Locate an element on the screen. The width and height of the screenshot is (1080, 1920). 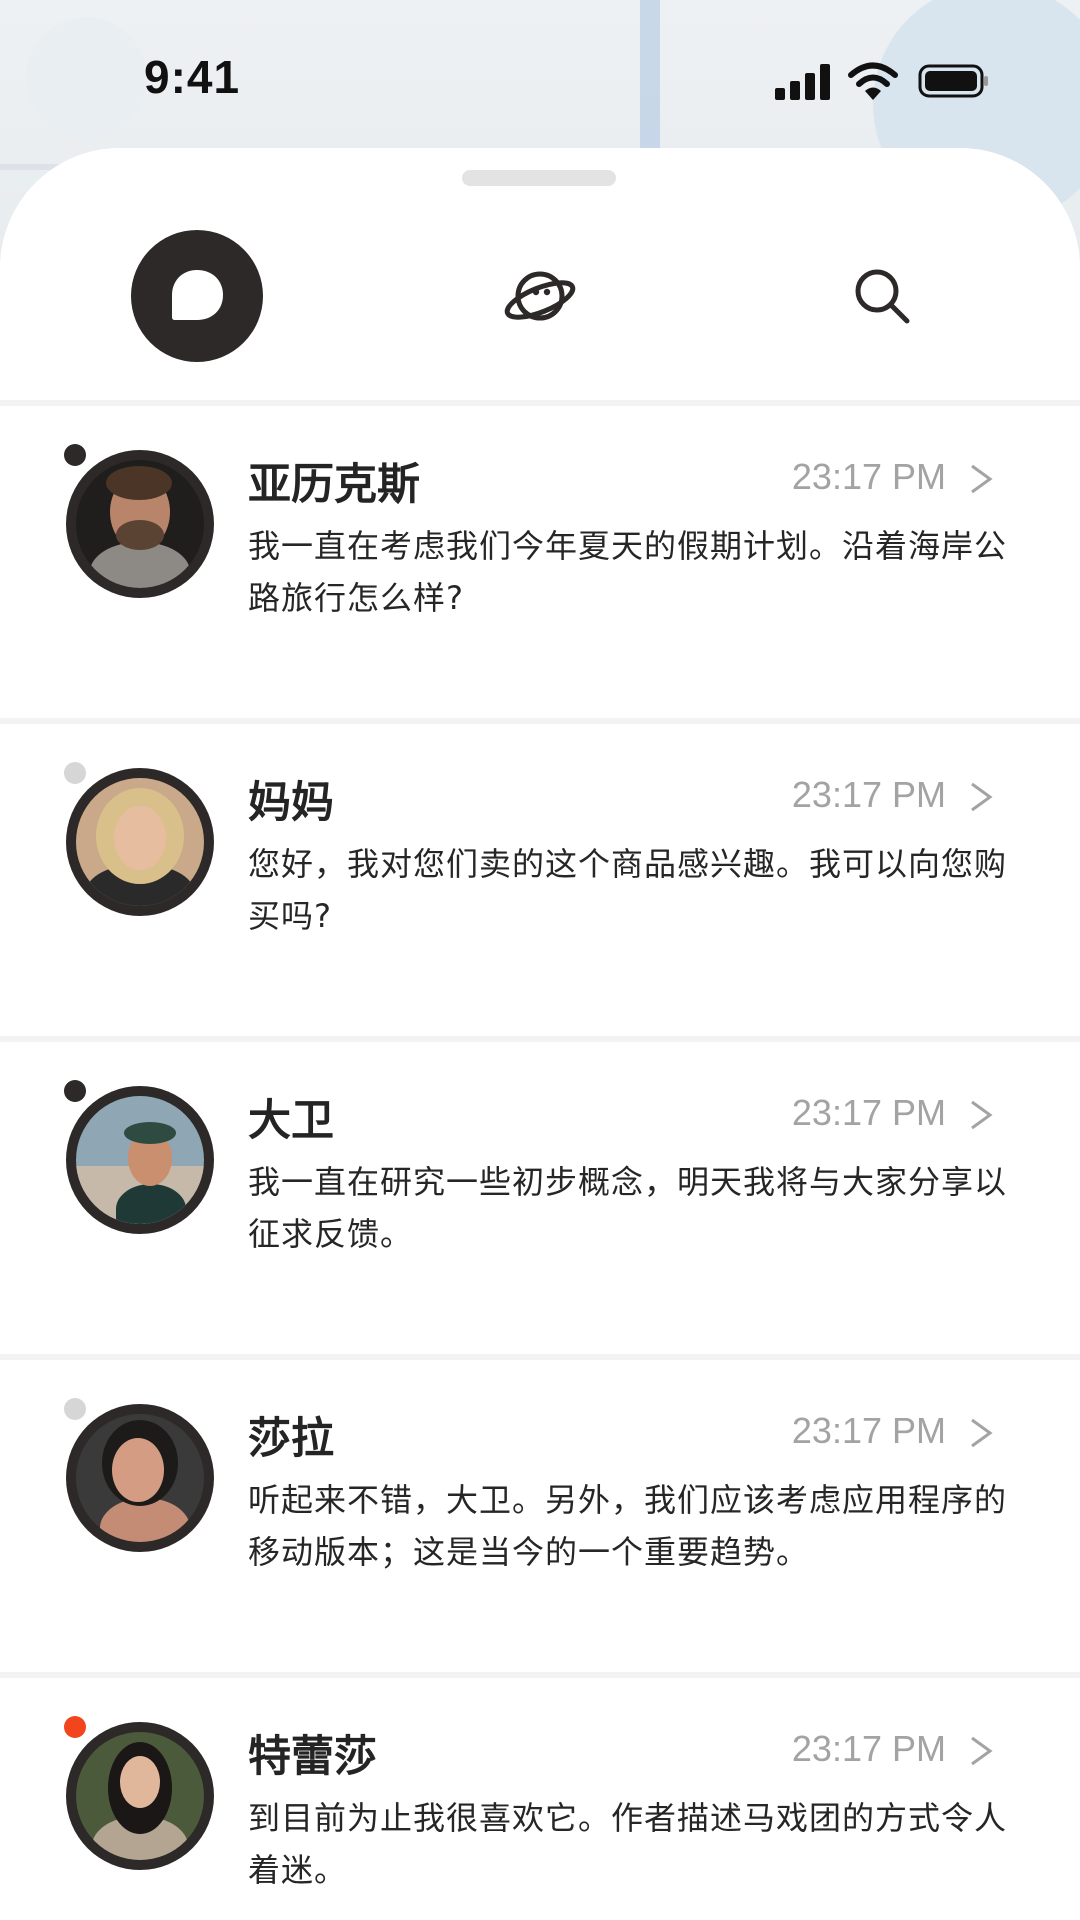
chat-bubble-icon is located at coordinates (197, 295).